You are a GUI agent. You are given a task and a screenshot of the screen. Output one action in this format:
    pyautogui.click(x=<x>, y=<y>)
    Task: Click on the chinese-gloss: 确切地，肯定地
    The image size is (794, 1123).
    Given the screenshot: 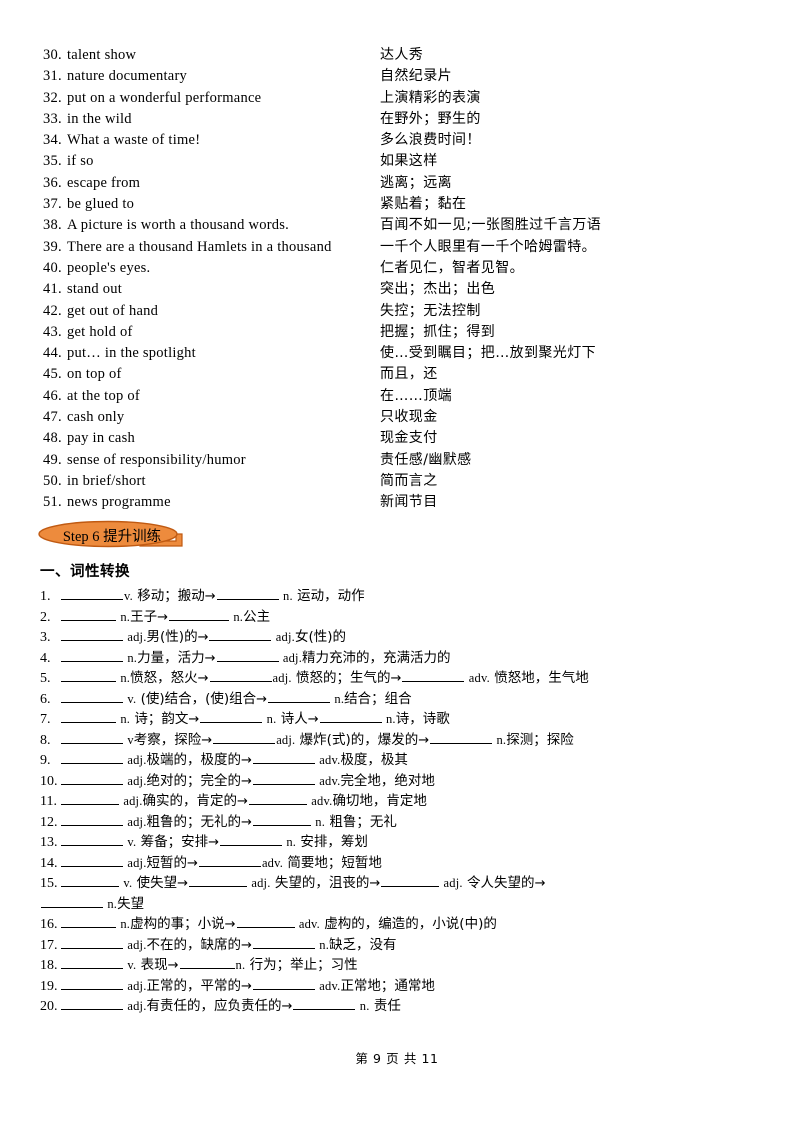 What is the action you would take?
    pyautogui.click(x=379, y=801)
    